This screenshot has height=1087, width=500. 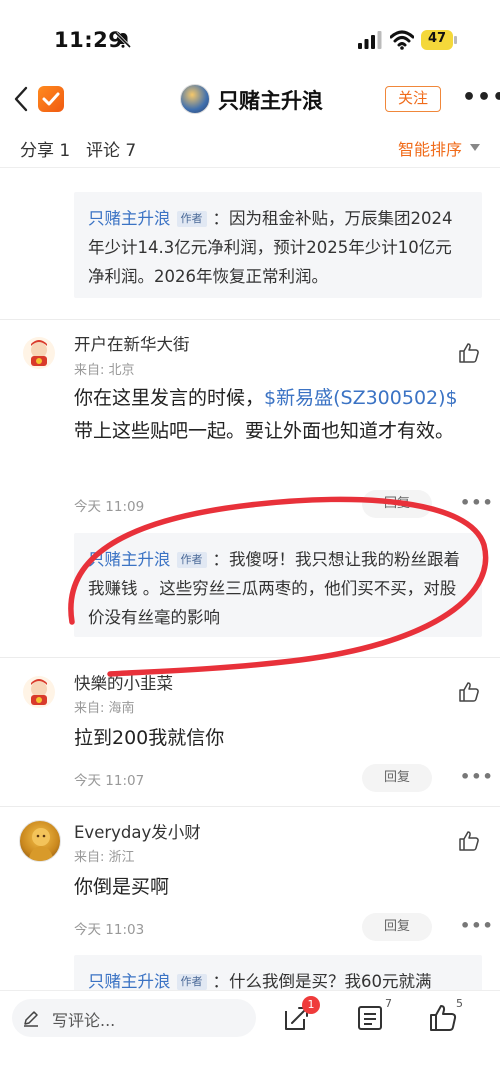 I want to click on page-title: 只赌主升浪, so click(x=270, y=101).